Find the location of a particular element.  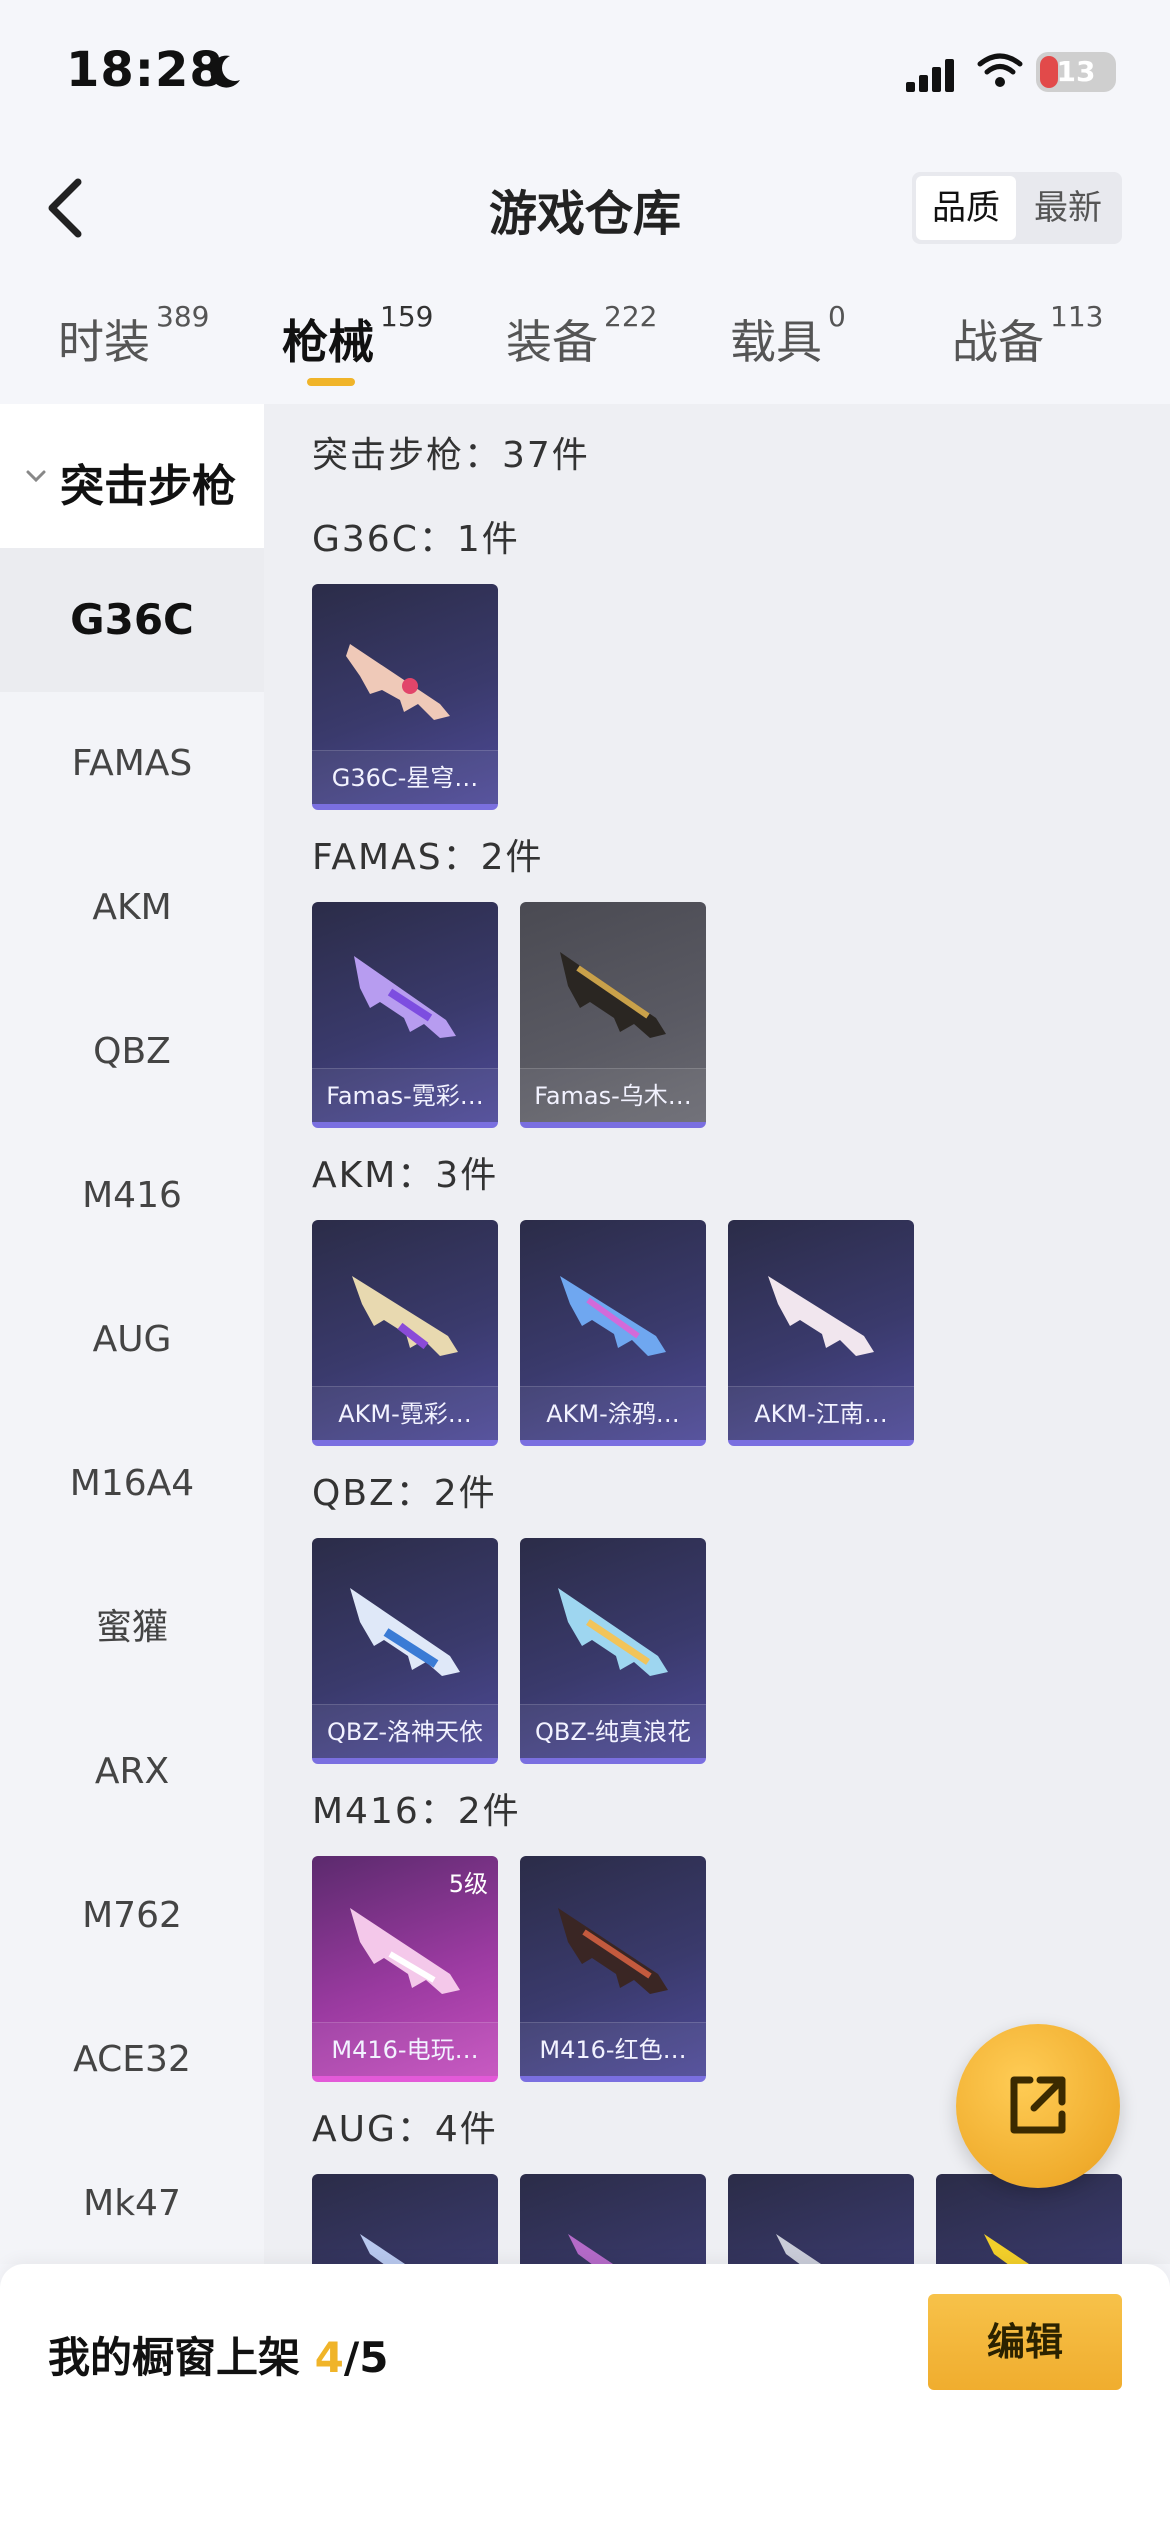

category-tabs: 时装 389 枪械 159 装备 222 载具 0 战备 113 is located at coordinates (585, 351).